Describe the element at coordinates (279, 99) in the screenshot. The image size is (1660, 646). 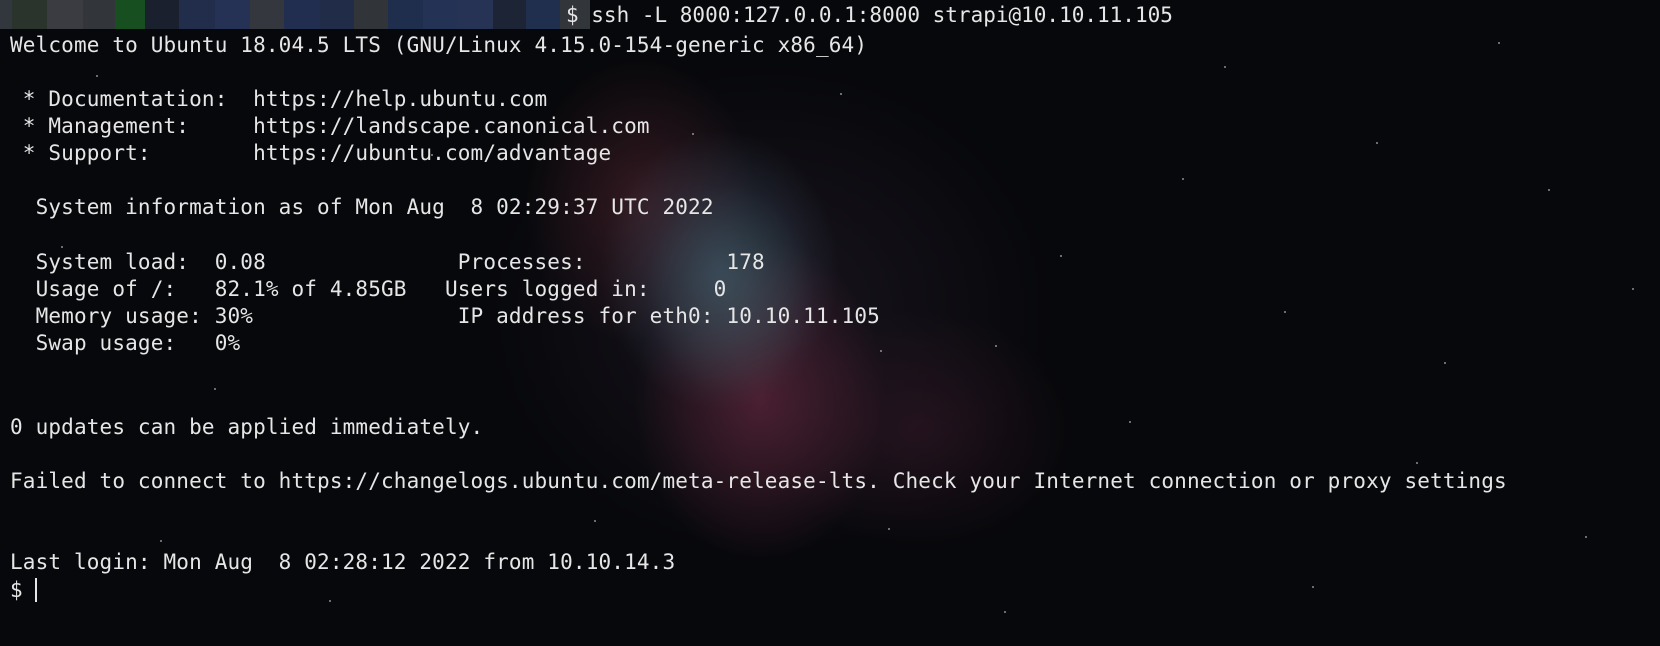
I see `documentation-link-line: * Documentation: https://help.ubuntu.com` at that location.